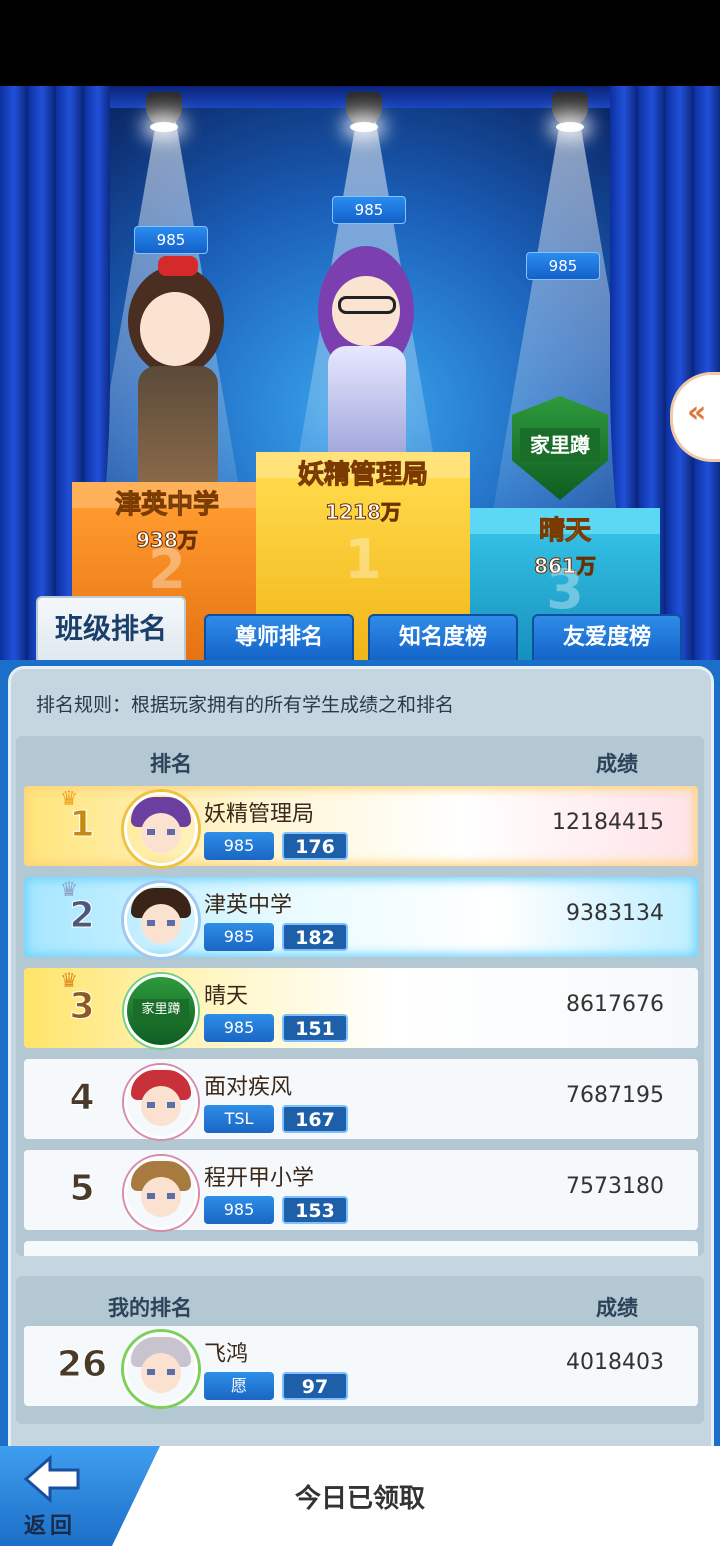 This screenshot has height=1560, width=720. I want to click on rank-number: 4, so click(82, 1098).